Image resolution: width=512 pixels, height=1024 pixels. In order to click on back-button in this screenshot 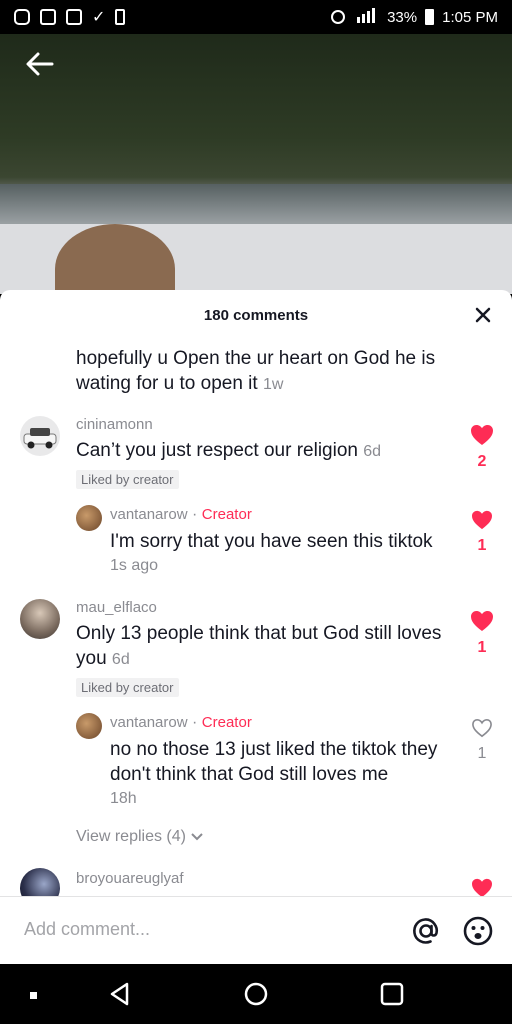, I will do `click(40, 64)`.